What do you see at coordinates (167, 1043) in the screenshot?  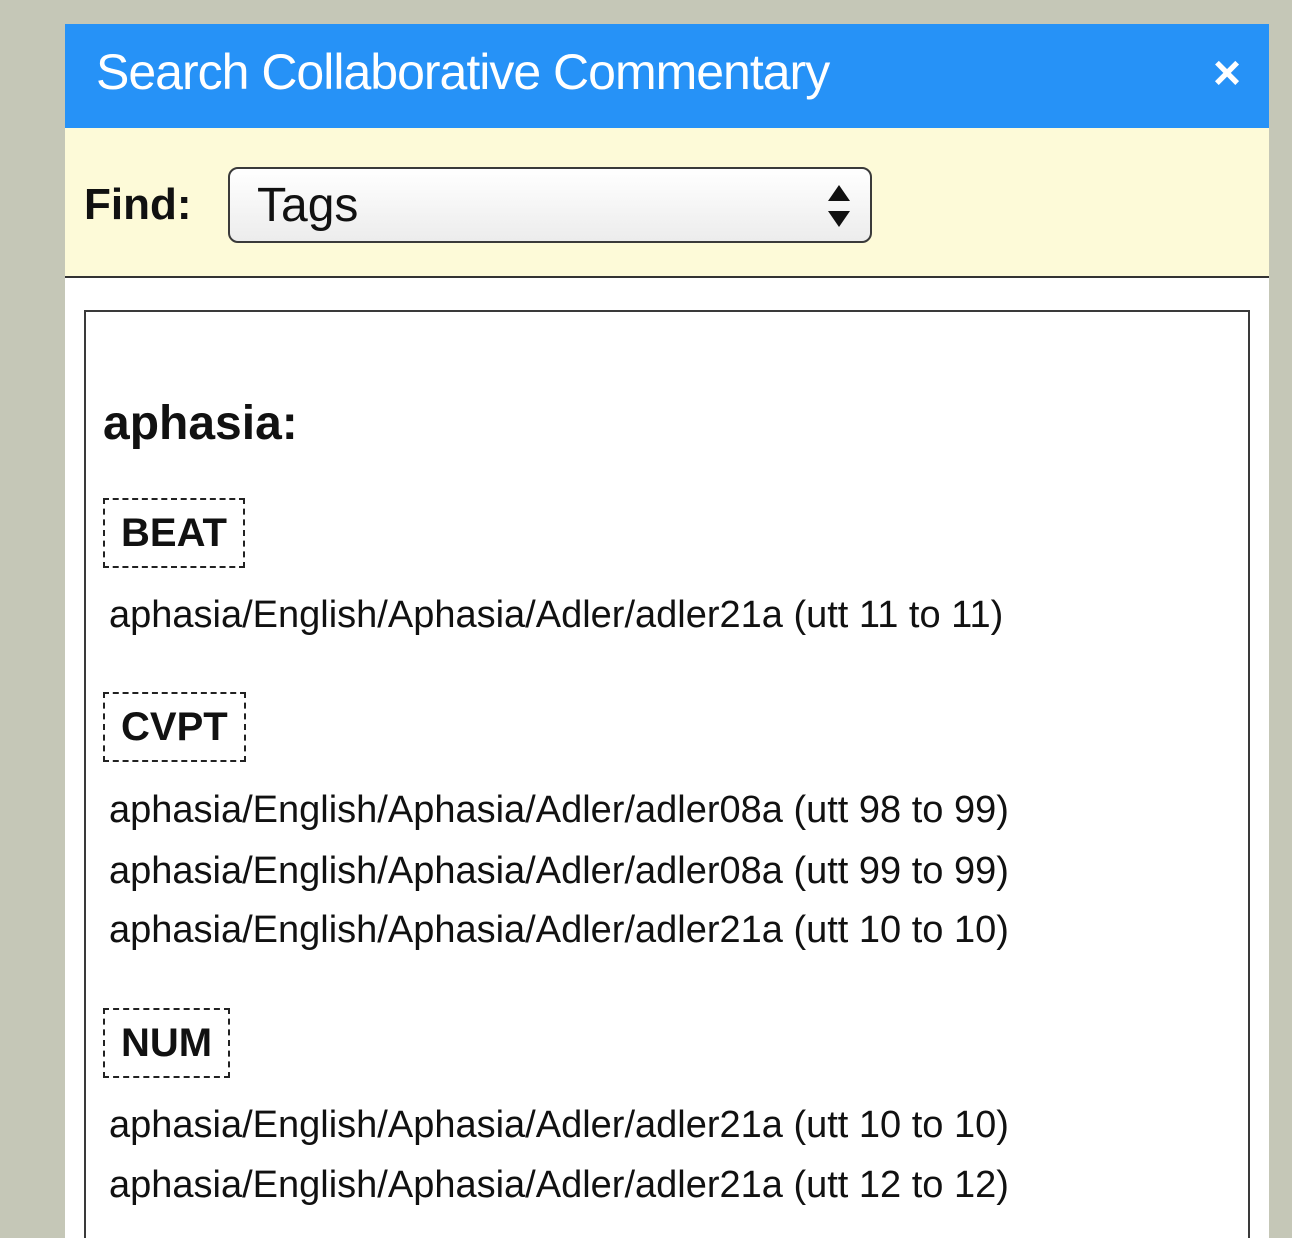 I see `tag-badge-num: NUM` at bounding box center [167, 1043].